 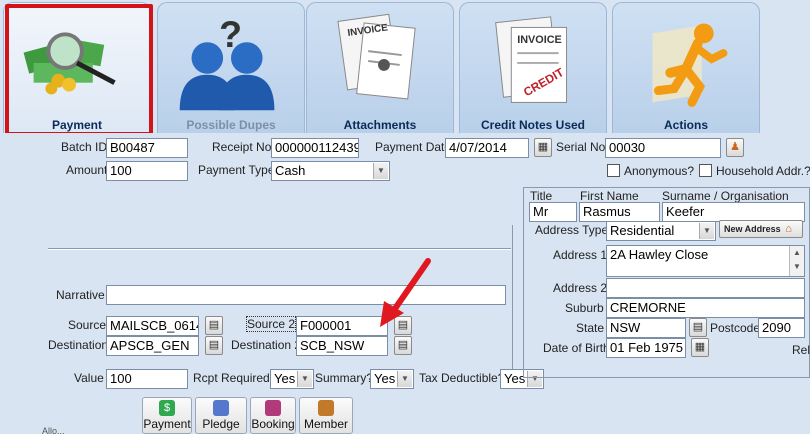 I want to click on tab-possible-dupes-label: Possible Dupes, so click(x=231, y=125).